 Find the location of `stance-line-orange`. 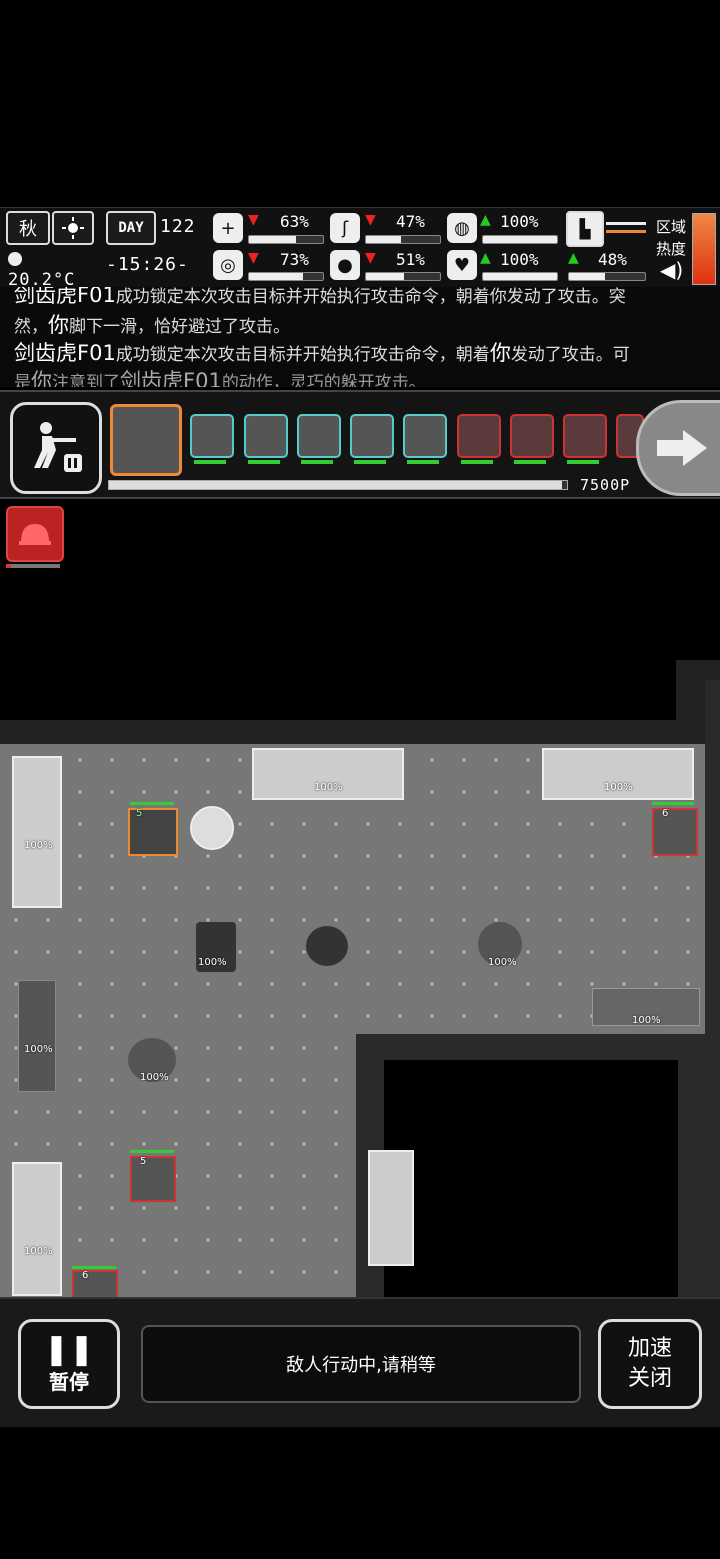

stance-line-orange is located at coordinates (626, 231).